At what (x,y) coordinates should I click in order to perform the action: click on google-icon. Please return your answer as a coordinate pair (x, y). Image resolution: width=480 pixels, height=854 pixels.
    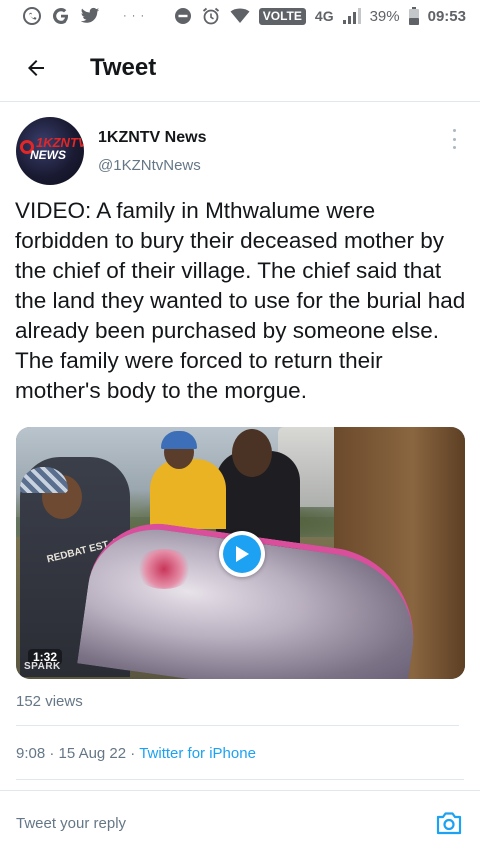
    Looking at the image, I should click on (61, 16).